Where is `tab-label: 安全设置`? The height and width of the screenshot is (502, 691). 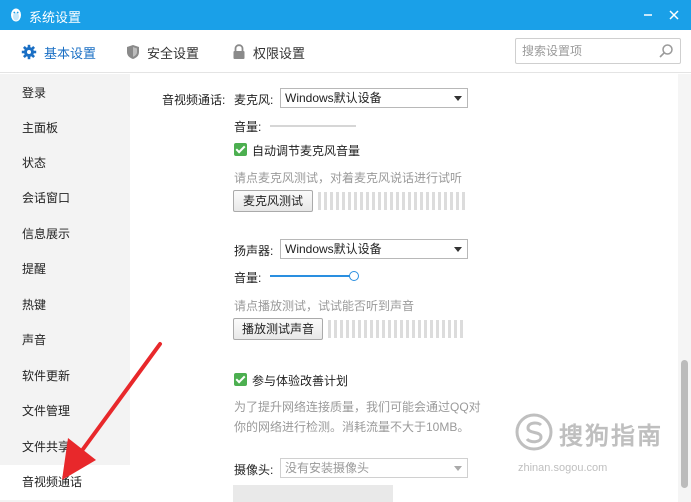
tab-label: 安全设置 is located at coordinates (173, 53).